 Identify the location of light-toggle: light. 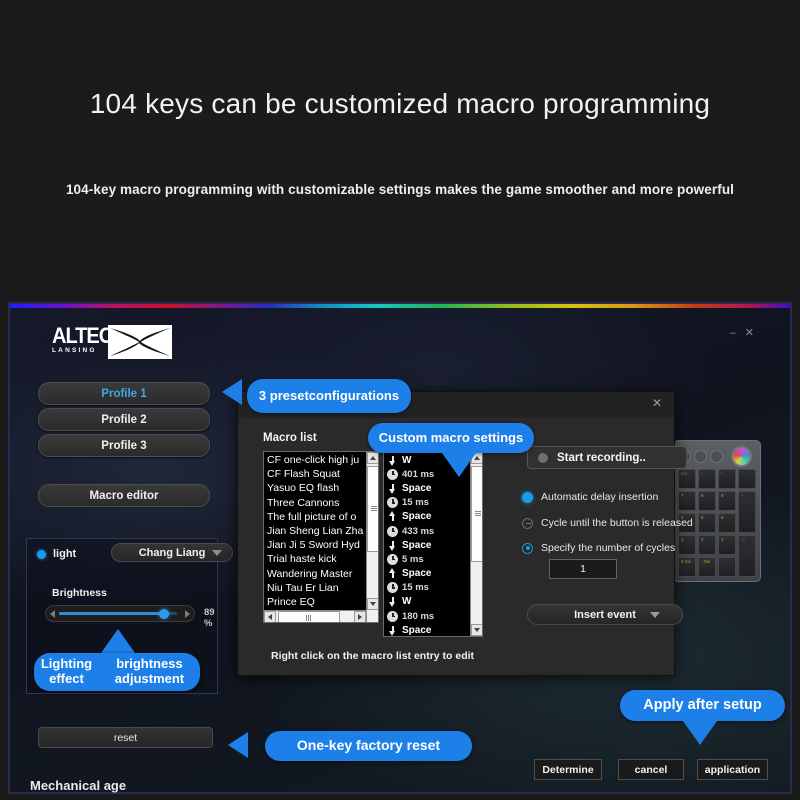
(56, 554).